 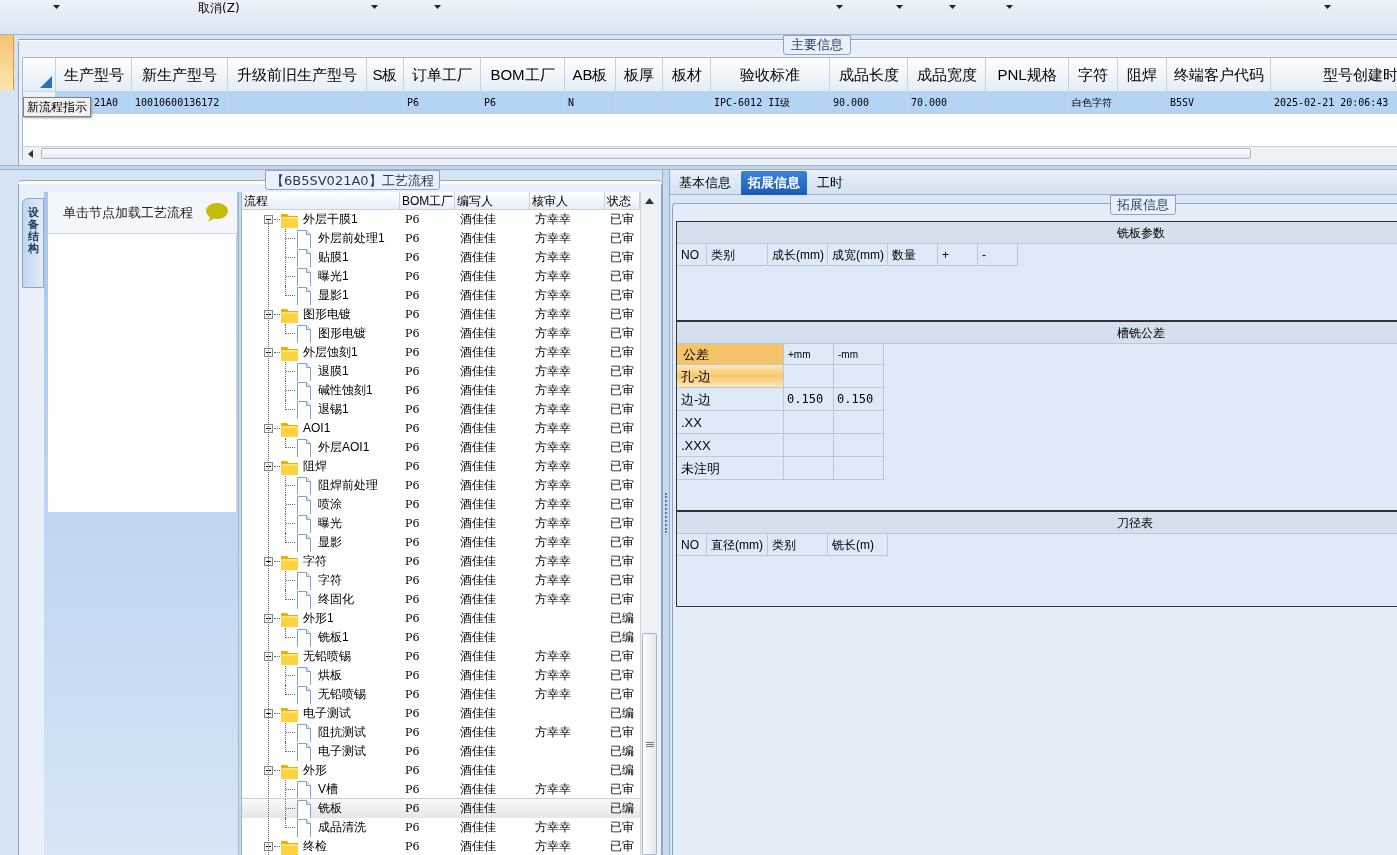 I want to click on tab: 拓展信息, so click(x=774, y=183).